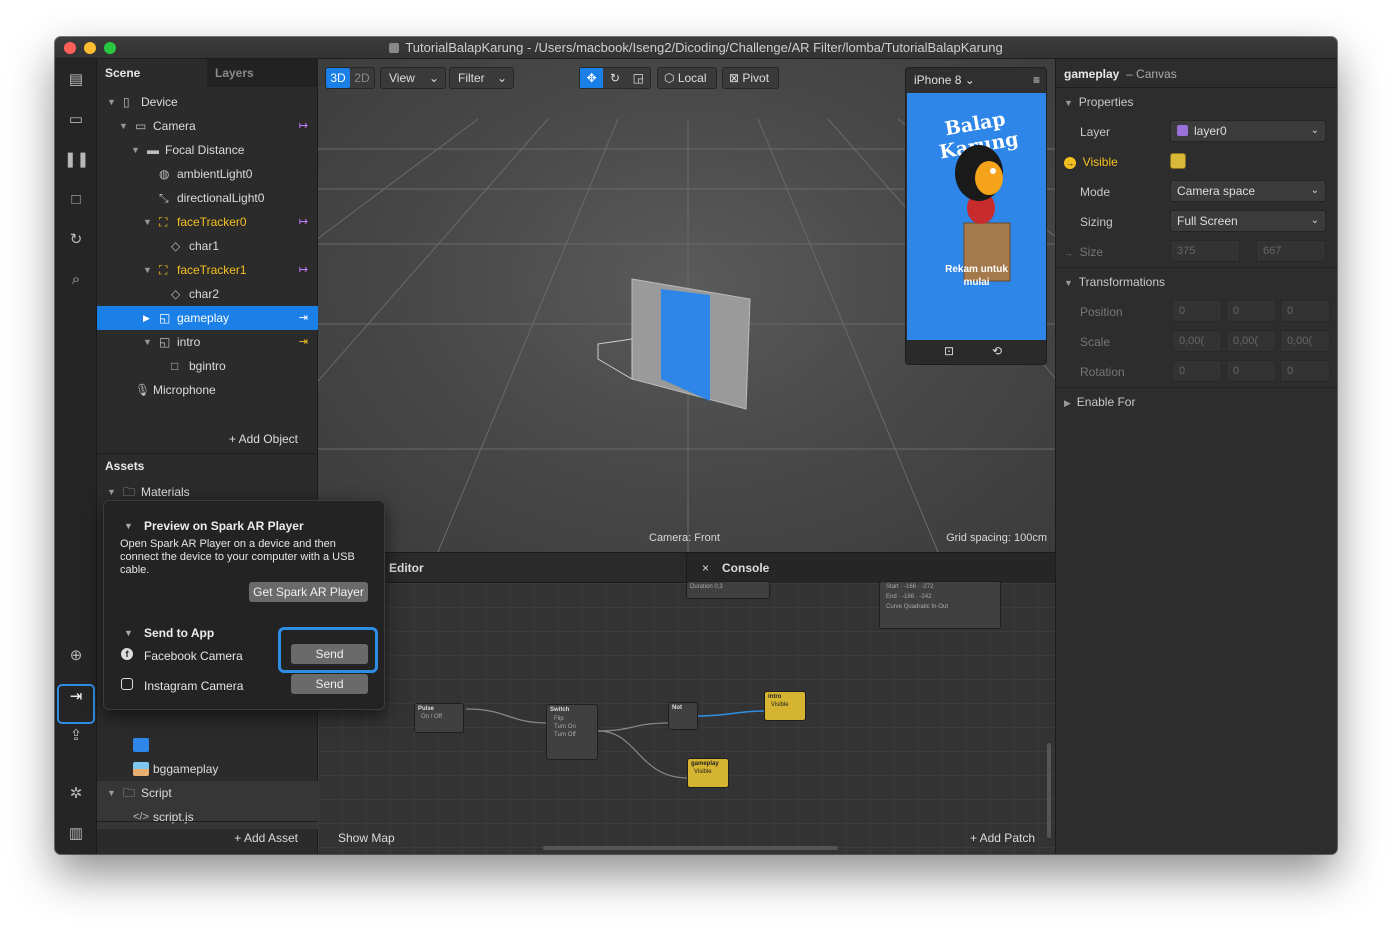  I want to click on refresh-icon: ↻, so click(76, 240).